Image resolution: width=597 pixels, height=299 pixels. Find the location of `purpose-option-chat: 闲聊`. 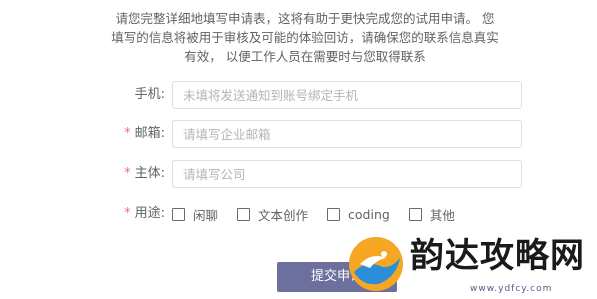

purpose-option-chat: 闲聊 is located at coordinates (195, 214).